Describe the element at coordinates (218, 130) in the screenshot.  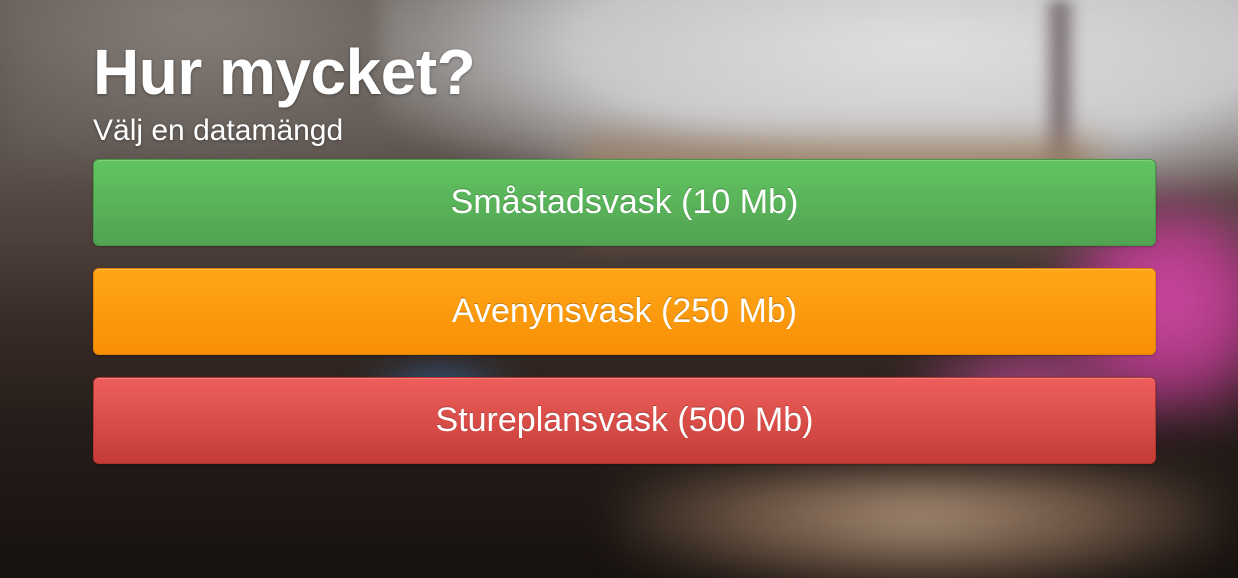
I see `page-subtitle: Välj en datamängd` at that location.